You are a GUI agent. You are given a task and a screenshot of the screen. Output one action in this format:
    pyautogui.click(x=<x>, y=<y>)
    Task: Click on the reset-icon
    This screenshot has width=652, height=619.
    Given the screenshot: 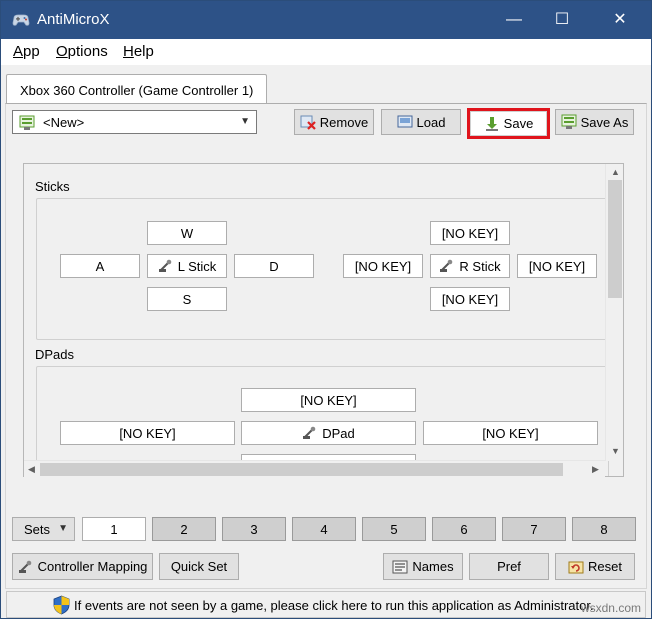 What is the action you would take?
    pyautogui.click(x=576, y=567)
    